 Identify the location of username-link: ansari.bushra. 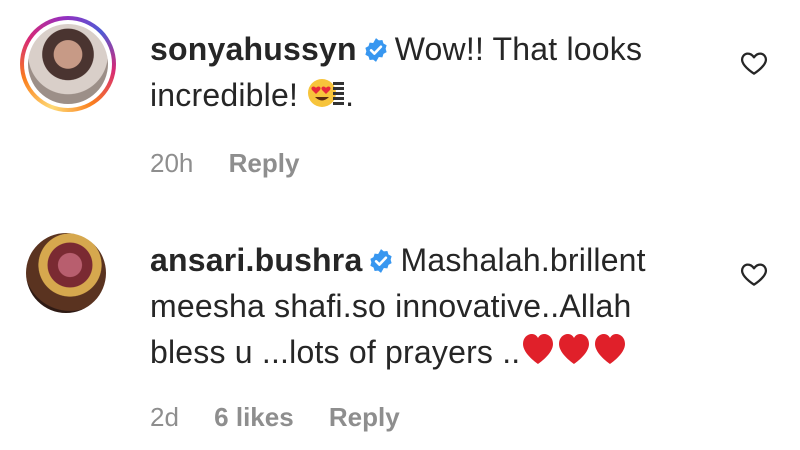
(256, 260).